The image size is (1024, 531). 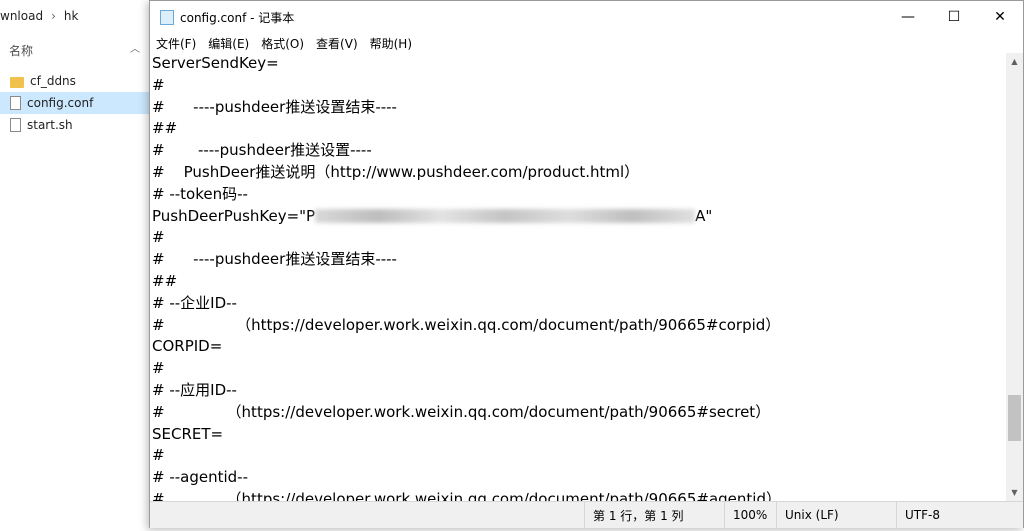 I want to click on close-button: ✕, so click(x=1000, y=17).